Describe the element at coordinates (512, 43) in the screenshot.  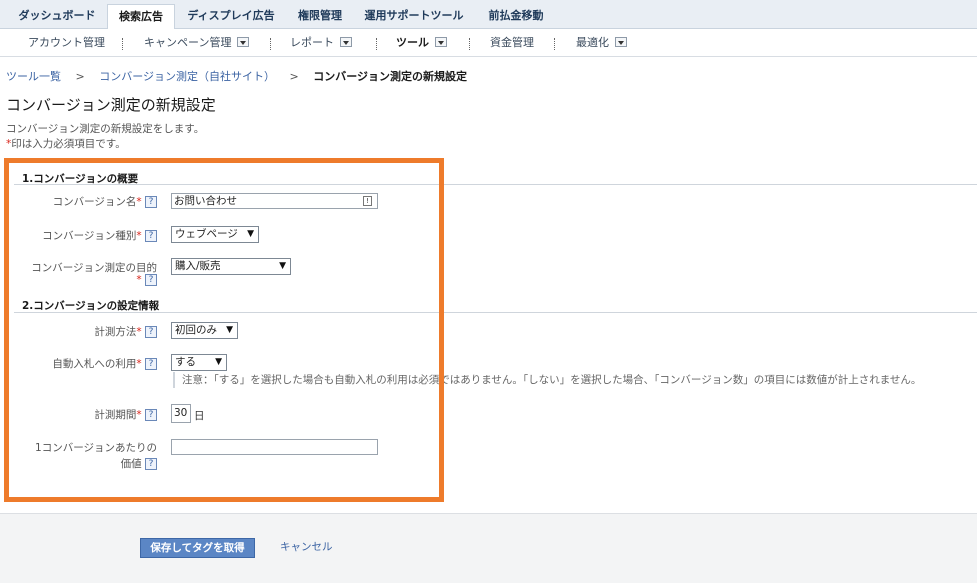
I see `subnav-funds-management: 資金管理` at that location.